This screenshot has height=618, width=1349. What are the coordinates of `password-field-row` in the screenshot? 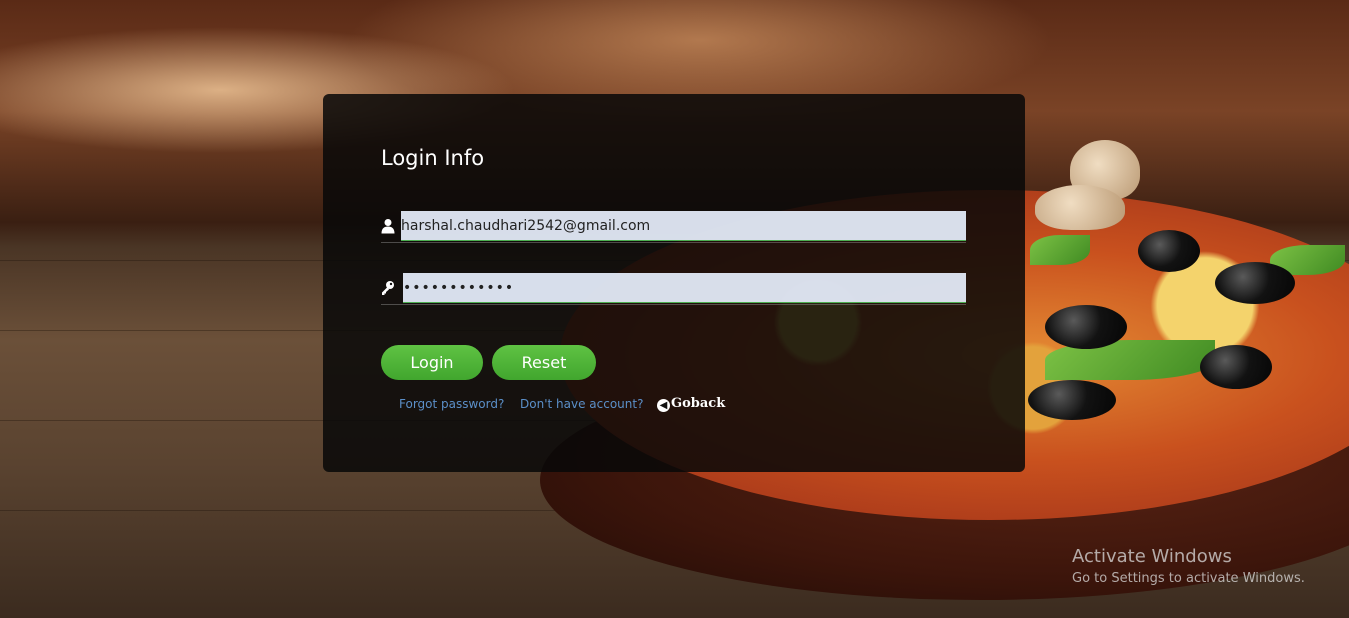 It's located at (673, 288).